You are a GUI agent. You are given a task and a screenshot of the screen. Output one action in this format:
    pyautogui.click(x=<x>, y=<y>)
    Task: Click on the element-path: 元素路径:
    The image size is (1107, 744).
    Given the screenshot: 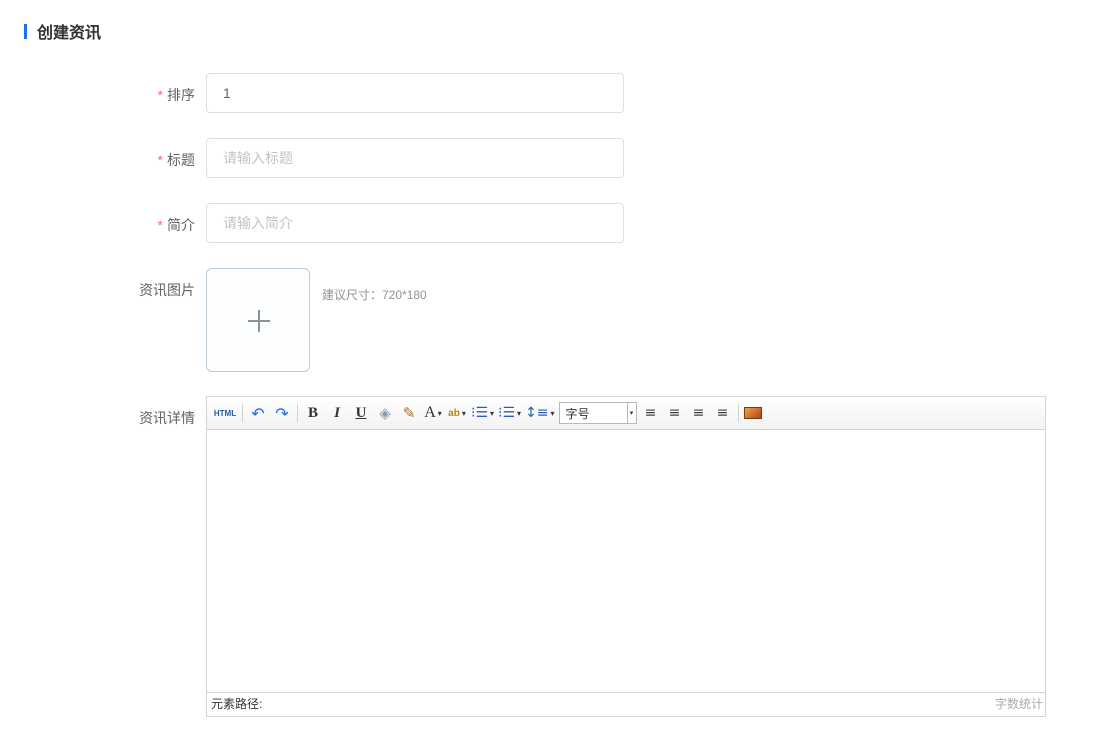 What is the action you would take?
    pyautogui.click(x=237, y=704)
    